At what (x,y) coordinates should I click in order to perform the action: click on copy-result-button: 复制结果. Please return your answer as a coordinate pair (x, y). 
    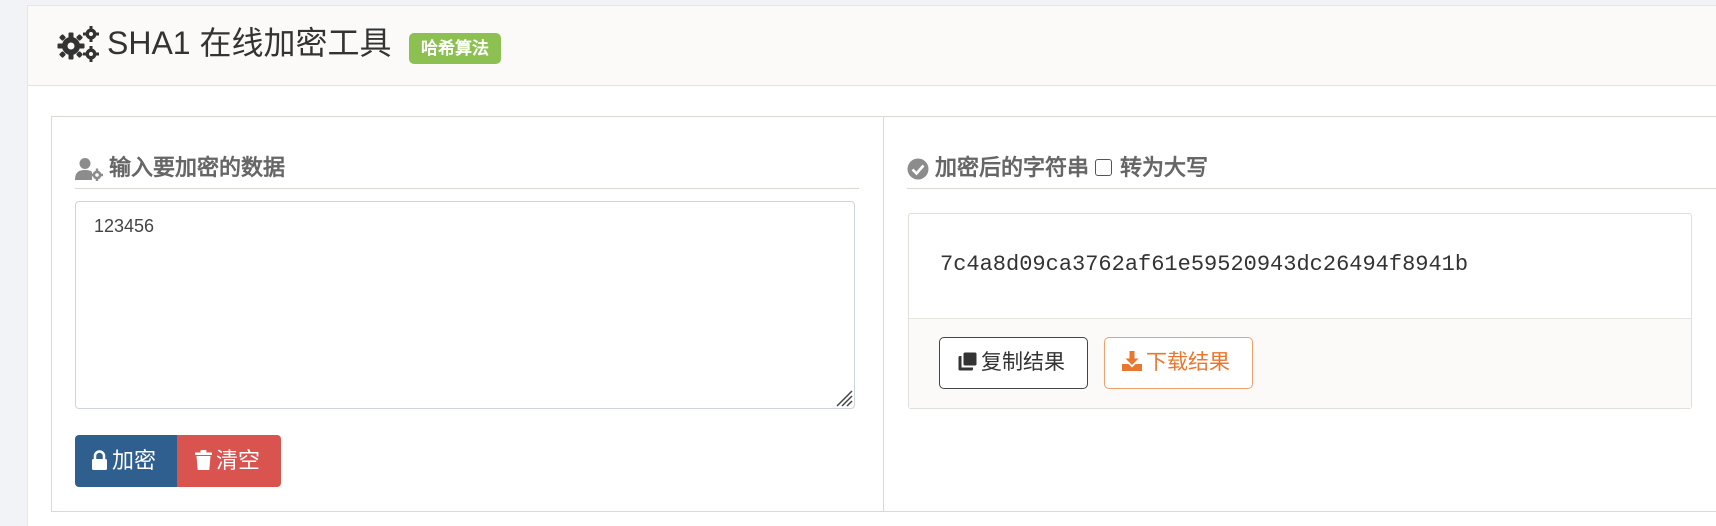
    Looking at the image, I should click on (1013, 363).